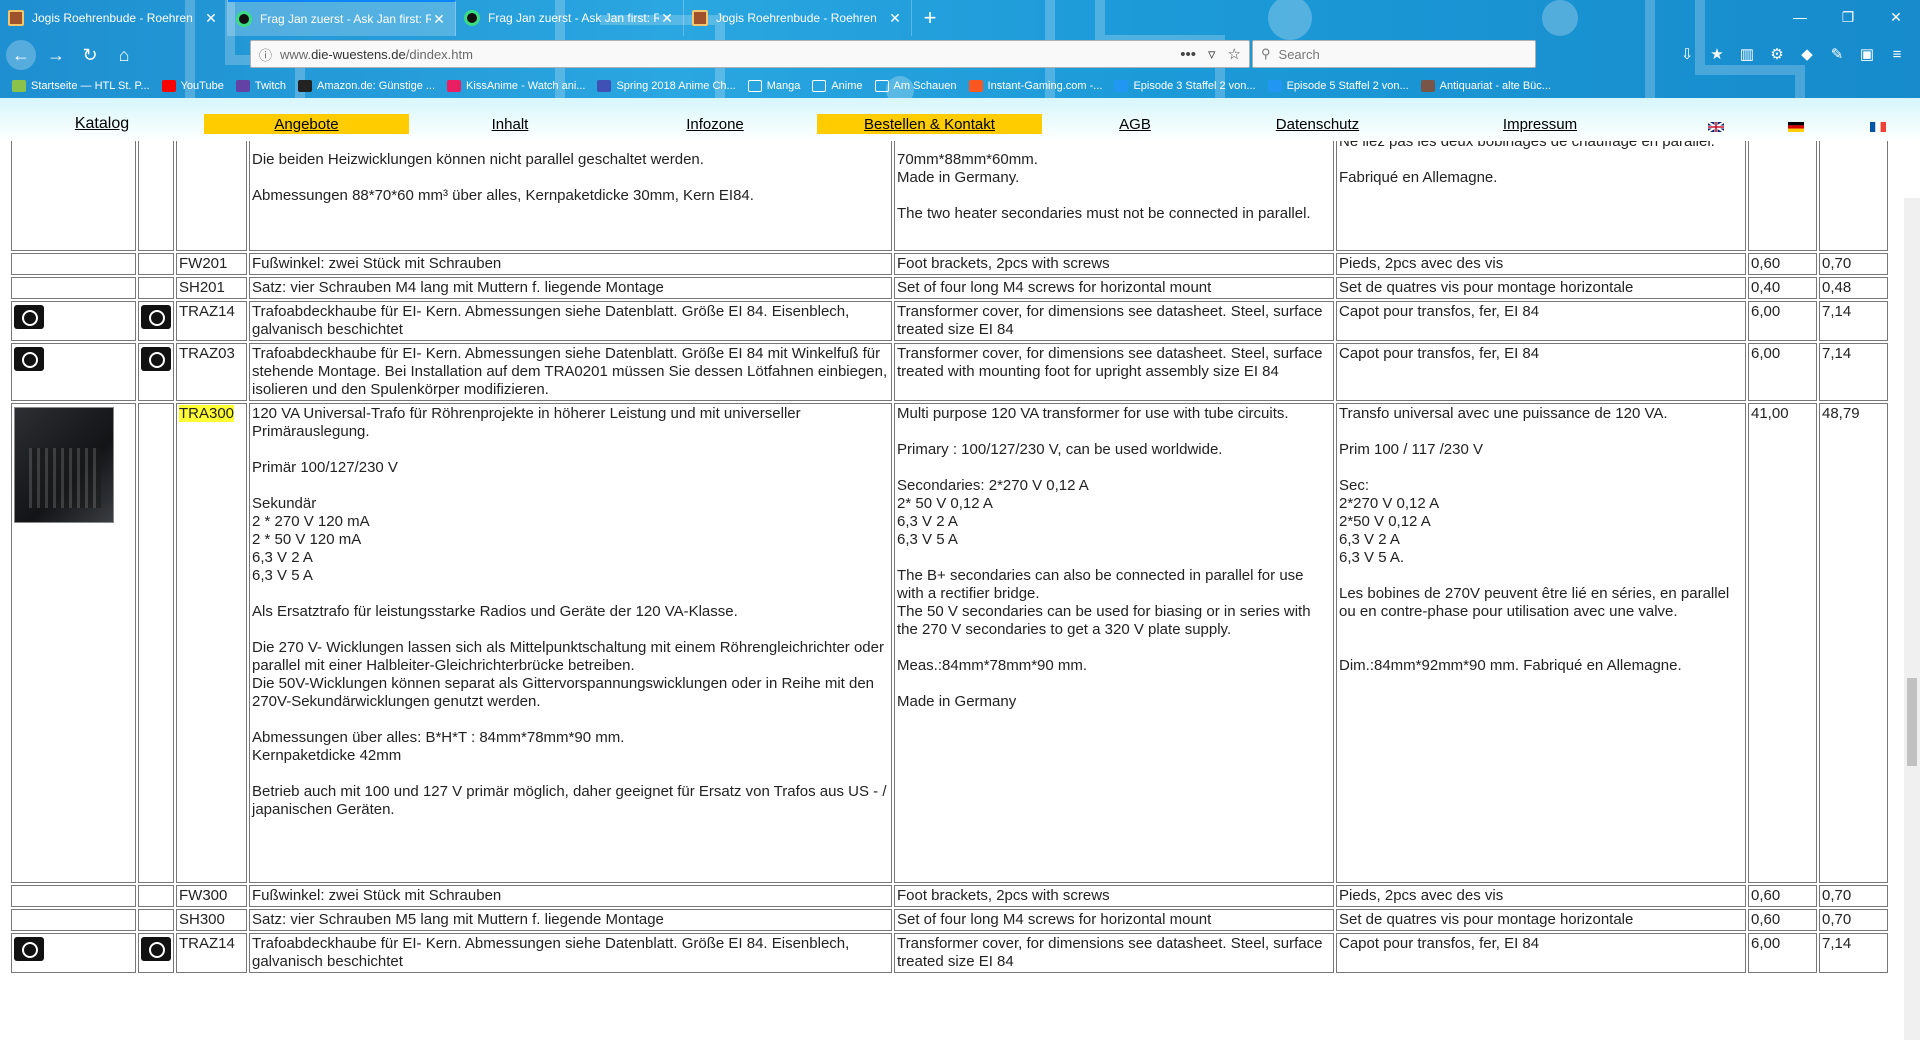  What do you see at coordinates (570, 18) in the screenshot?
I see `browser-tab-3: Frag Jan zuerst - Ask Jan first: R ✕` at bounding box center [570, 18].